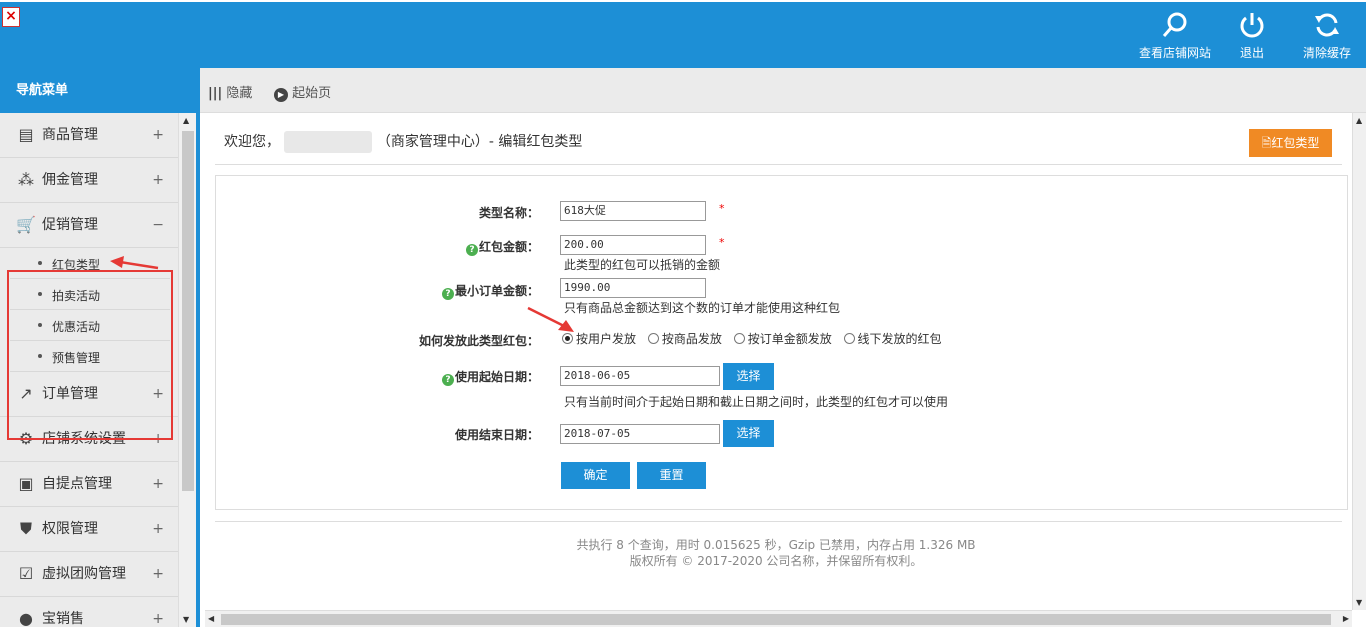 This screenshot has height=629, width=1366. What do you see at coordinates (776, 561) in the screenshot?
I see `footer-copyright: 版权所有 © 2017-2020 公司名称，并保留所有权利。` at bounding box center [776, 561].